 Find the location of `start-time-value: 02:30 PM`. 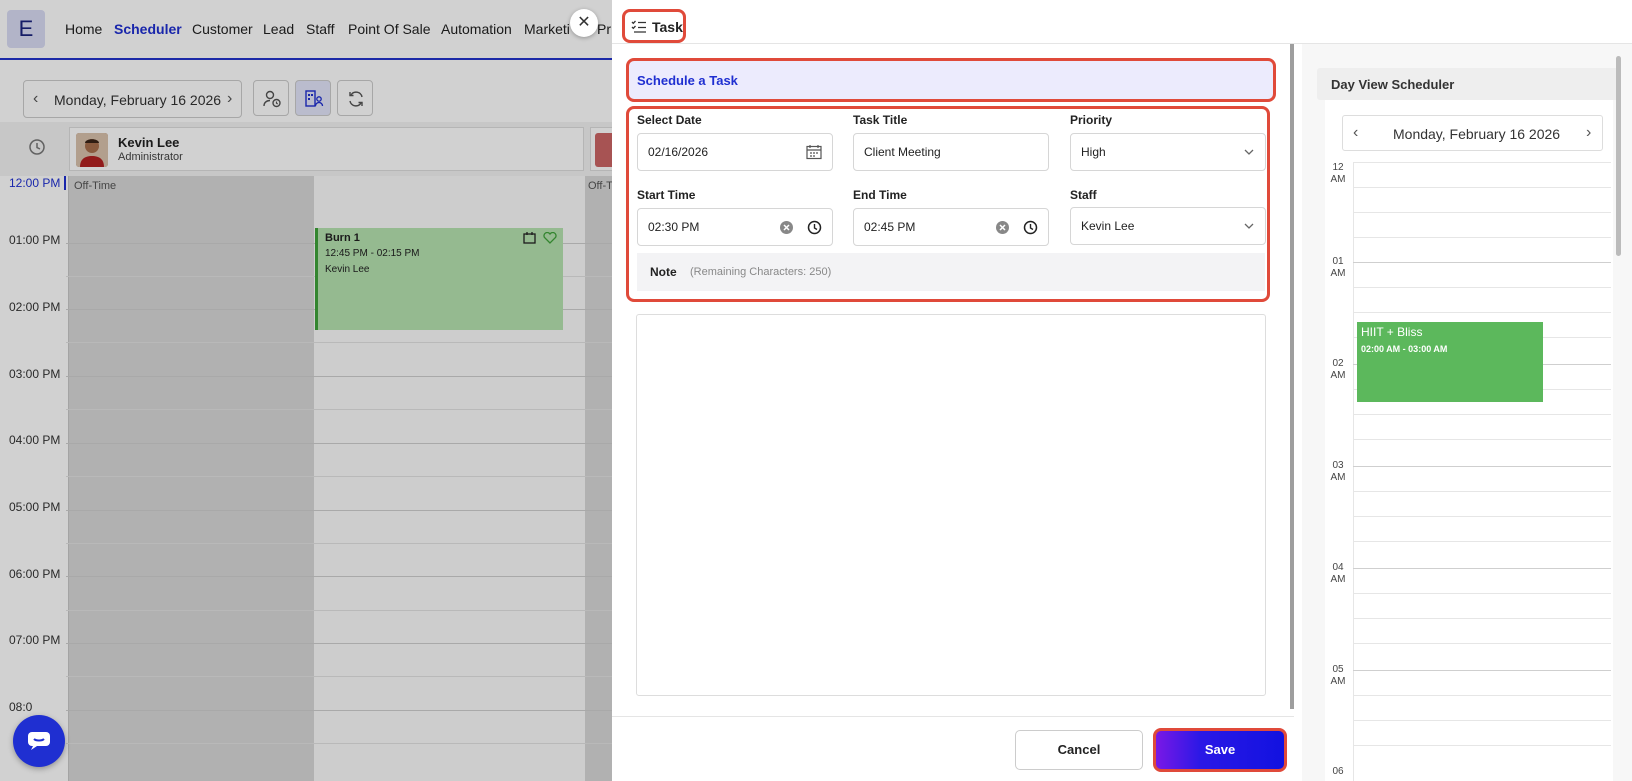

start-time-value: 02:30 PM is located at coordinates (674, 227).